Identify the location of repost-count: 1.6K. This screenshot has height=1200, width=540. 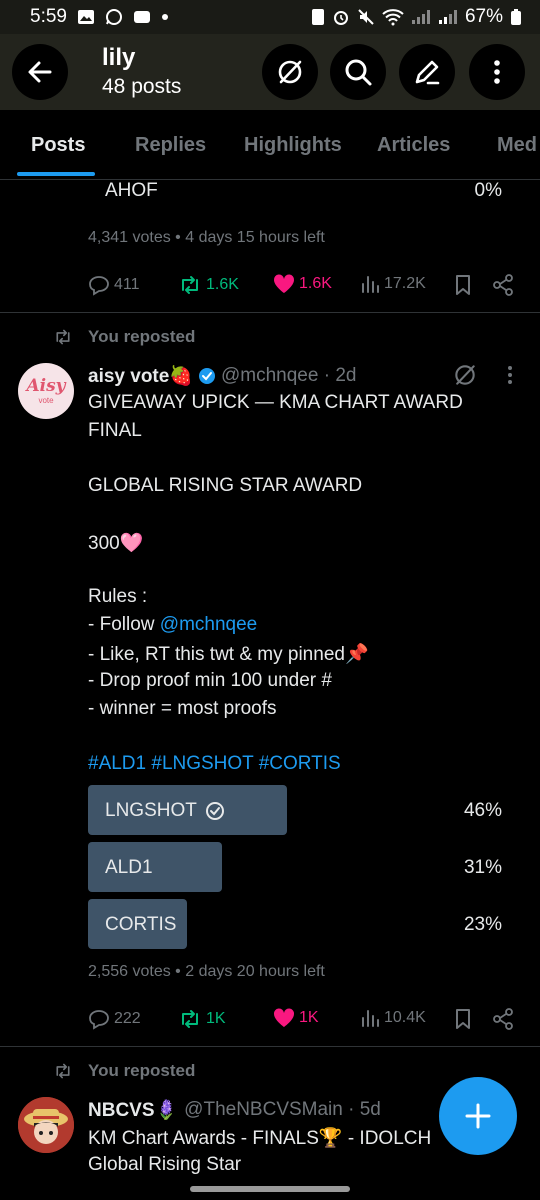
(222, 284).